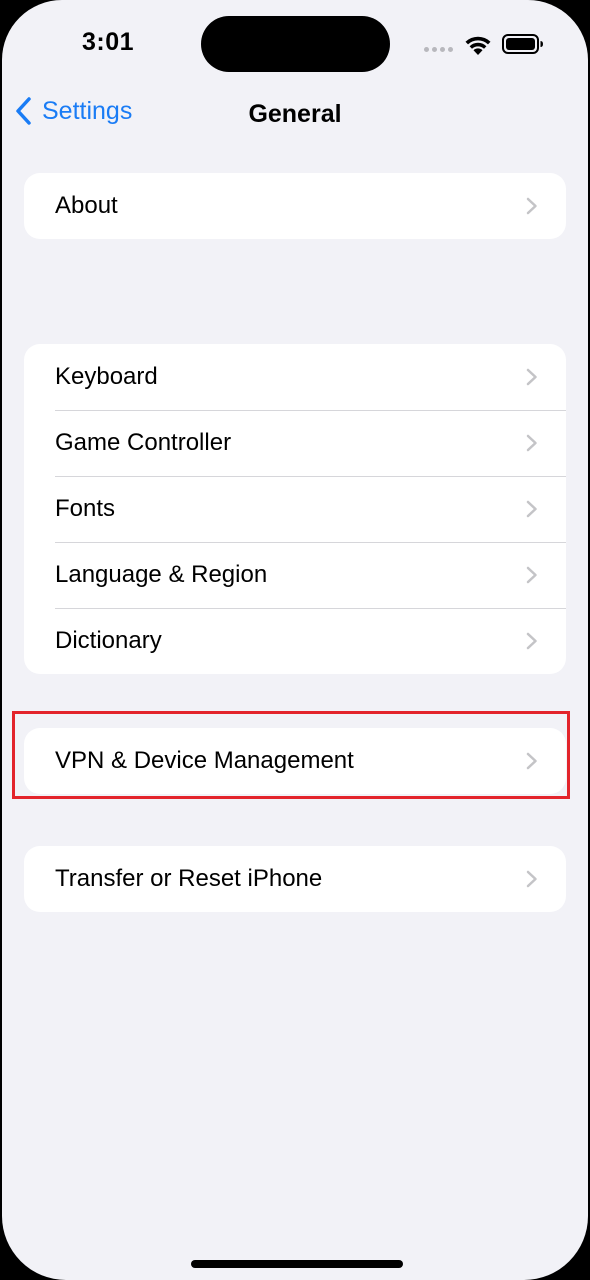 The height and width of the screenshot is (1280, 590). What do you see at coordinates (143, 442) in the screenshot?
I see `list-item-label: Game Controller` at bounding box center [143, 442].